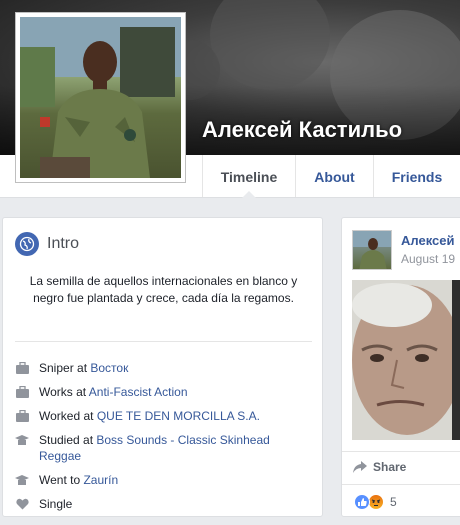 The height and width of the screenshot is (525, 460). What do you see at coordinates (416, 176) in the screenshot?
I see `tab-friends: Friends` at bounding box center [416, 176].